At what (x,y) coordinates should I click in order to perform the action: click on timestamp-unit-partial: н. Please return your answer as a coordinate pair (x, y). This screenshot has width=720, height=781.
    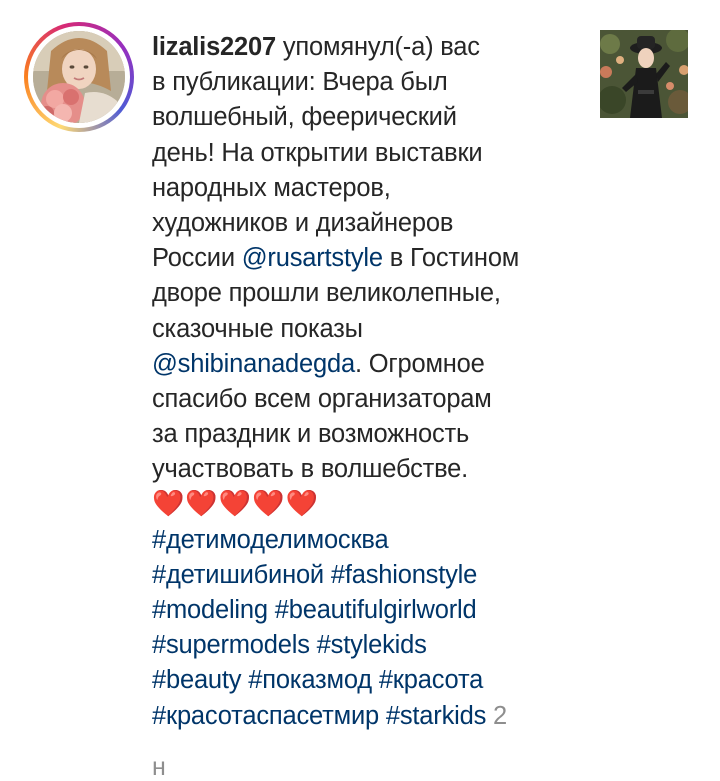
    Looking at the image, I should click on (159, 767).